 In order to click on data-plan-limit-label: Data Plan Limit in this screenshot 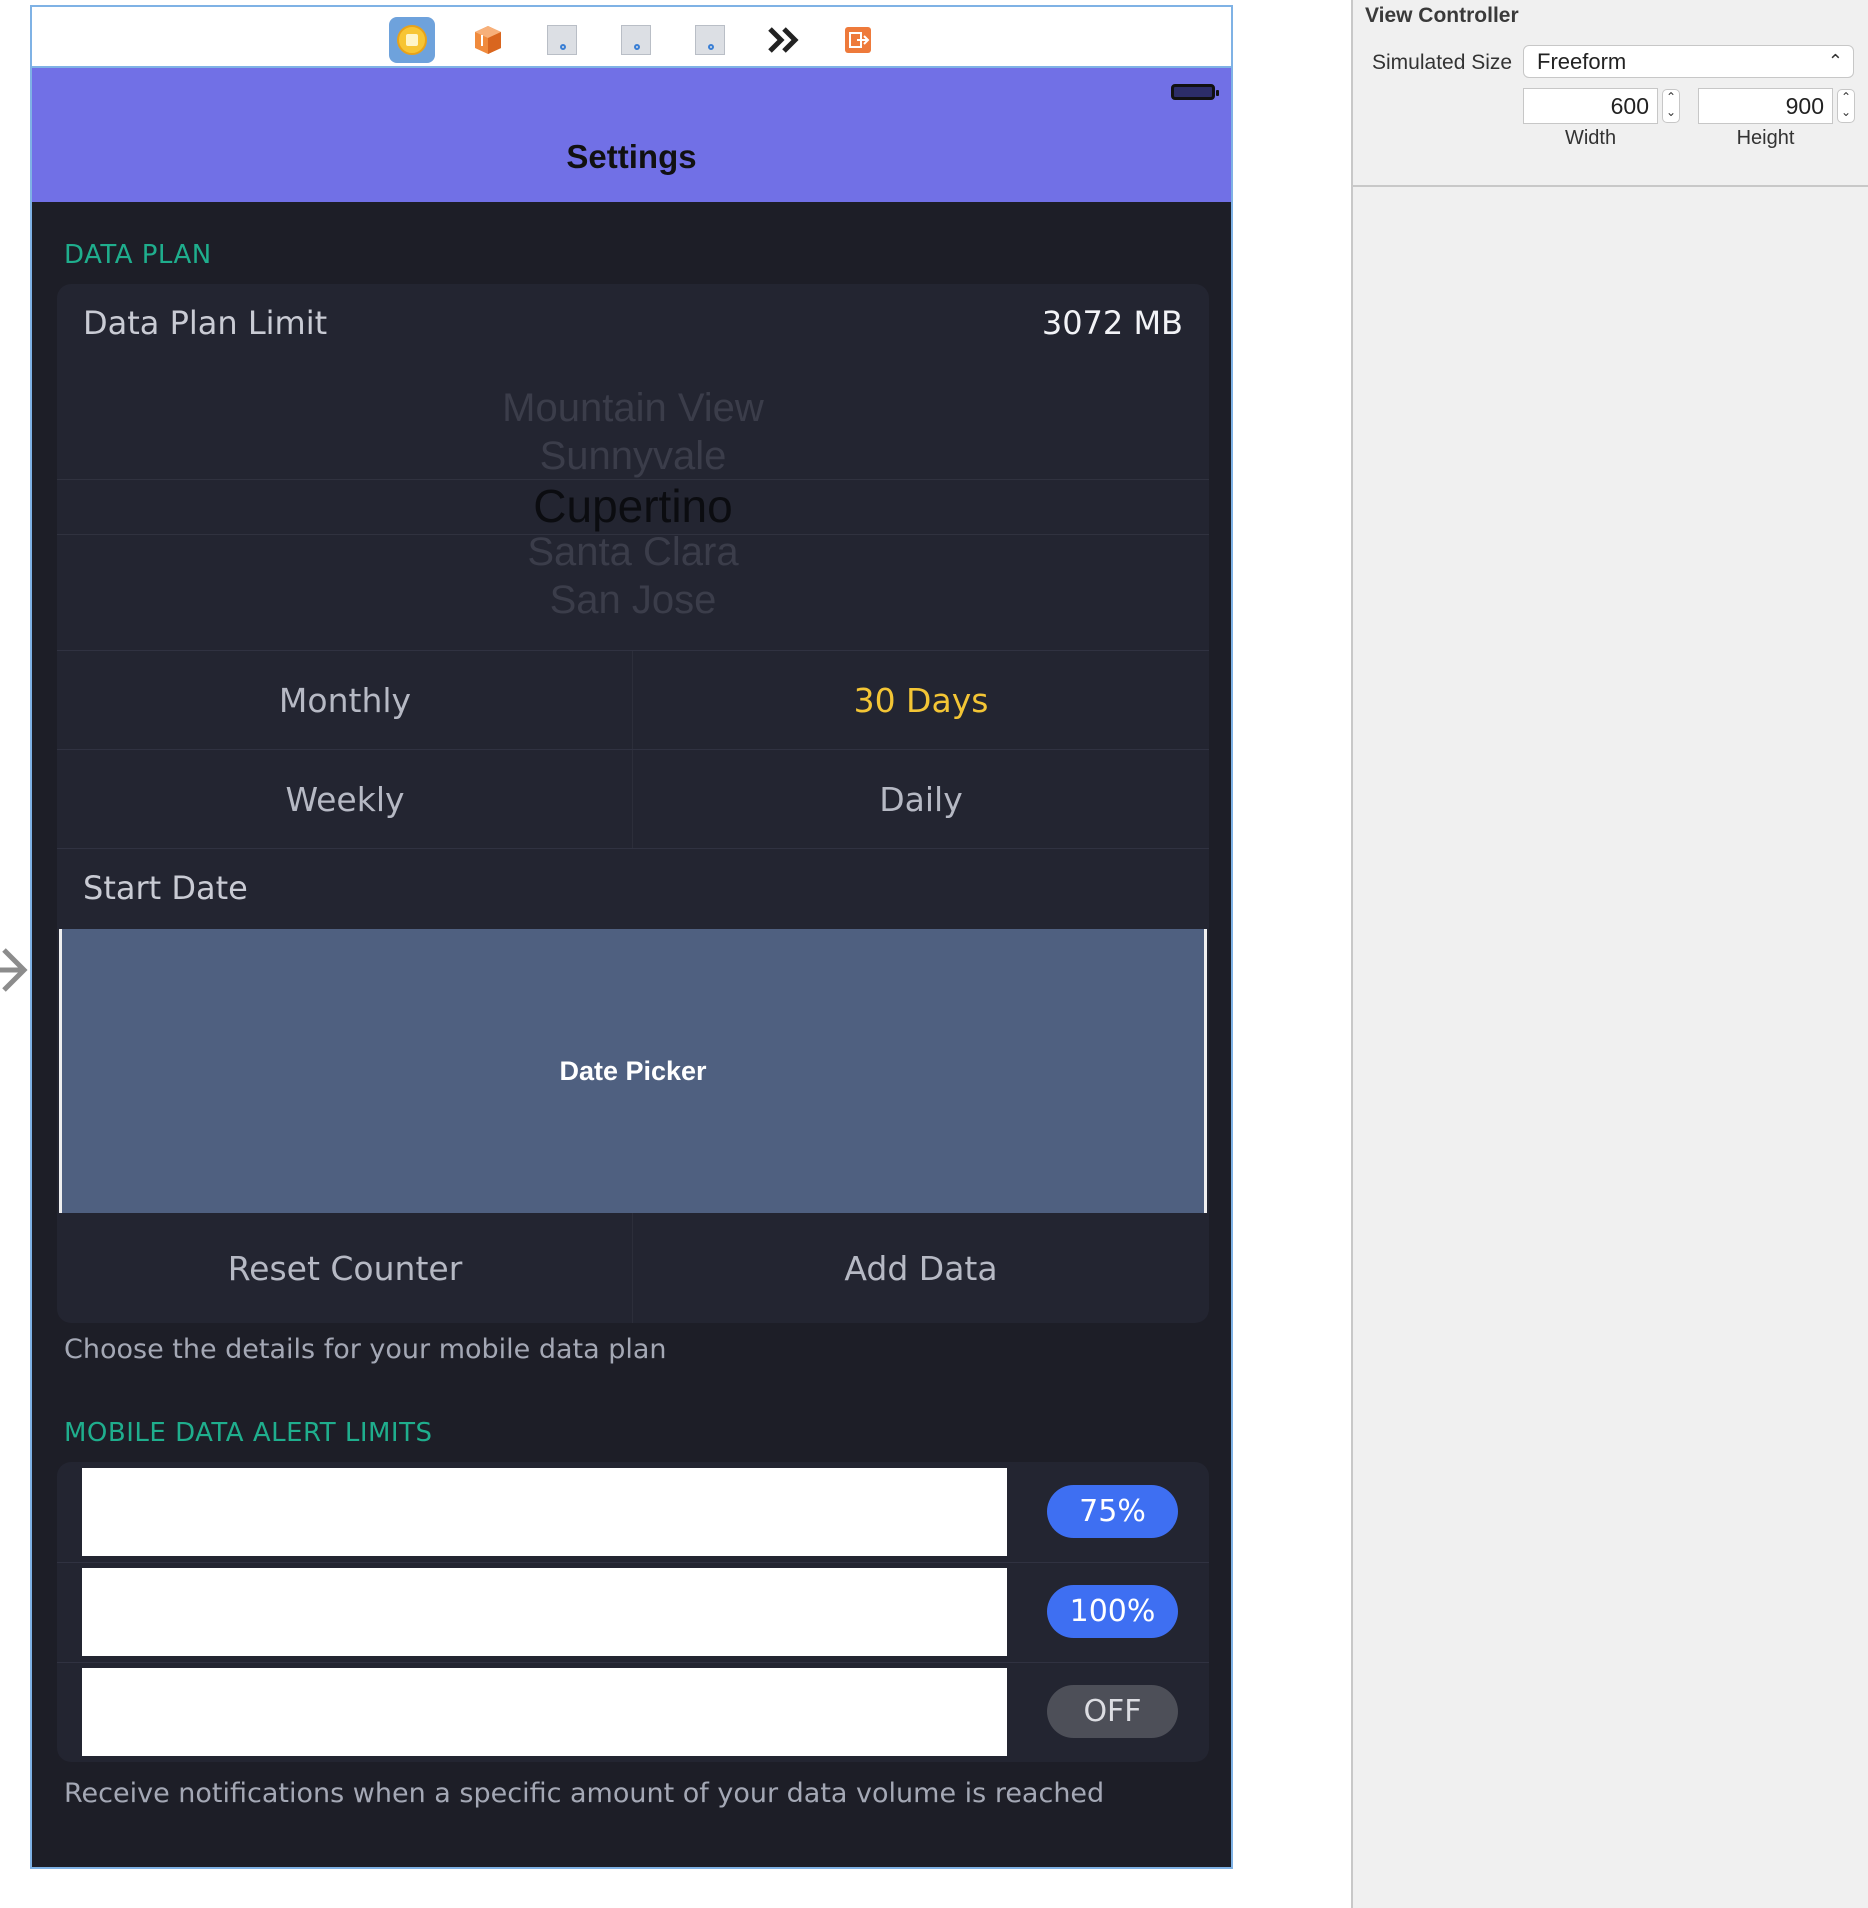, I will do `click(205, 323)`.